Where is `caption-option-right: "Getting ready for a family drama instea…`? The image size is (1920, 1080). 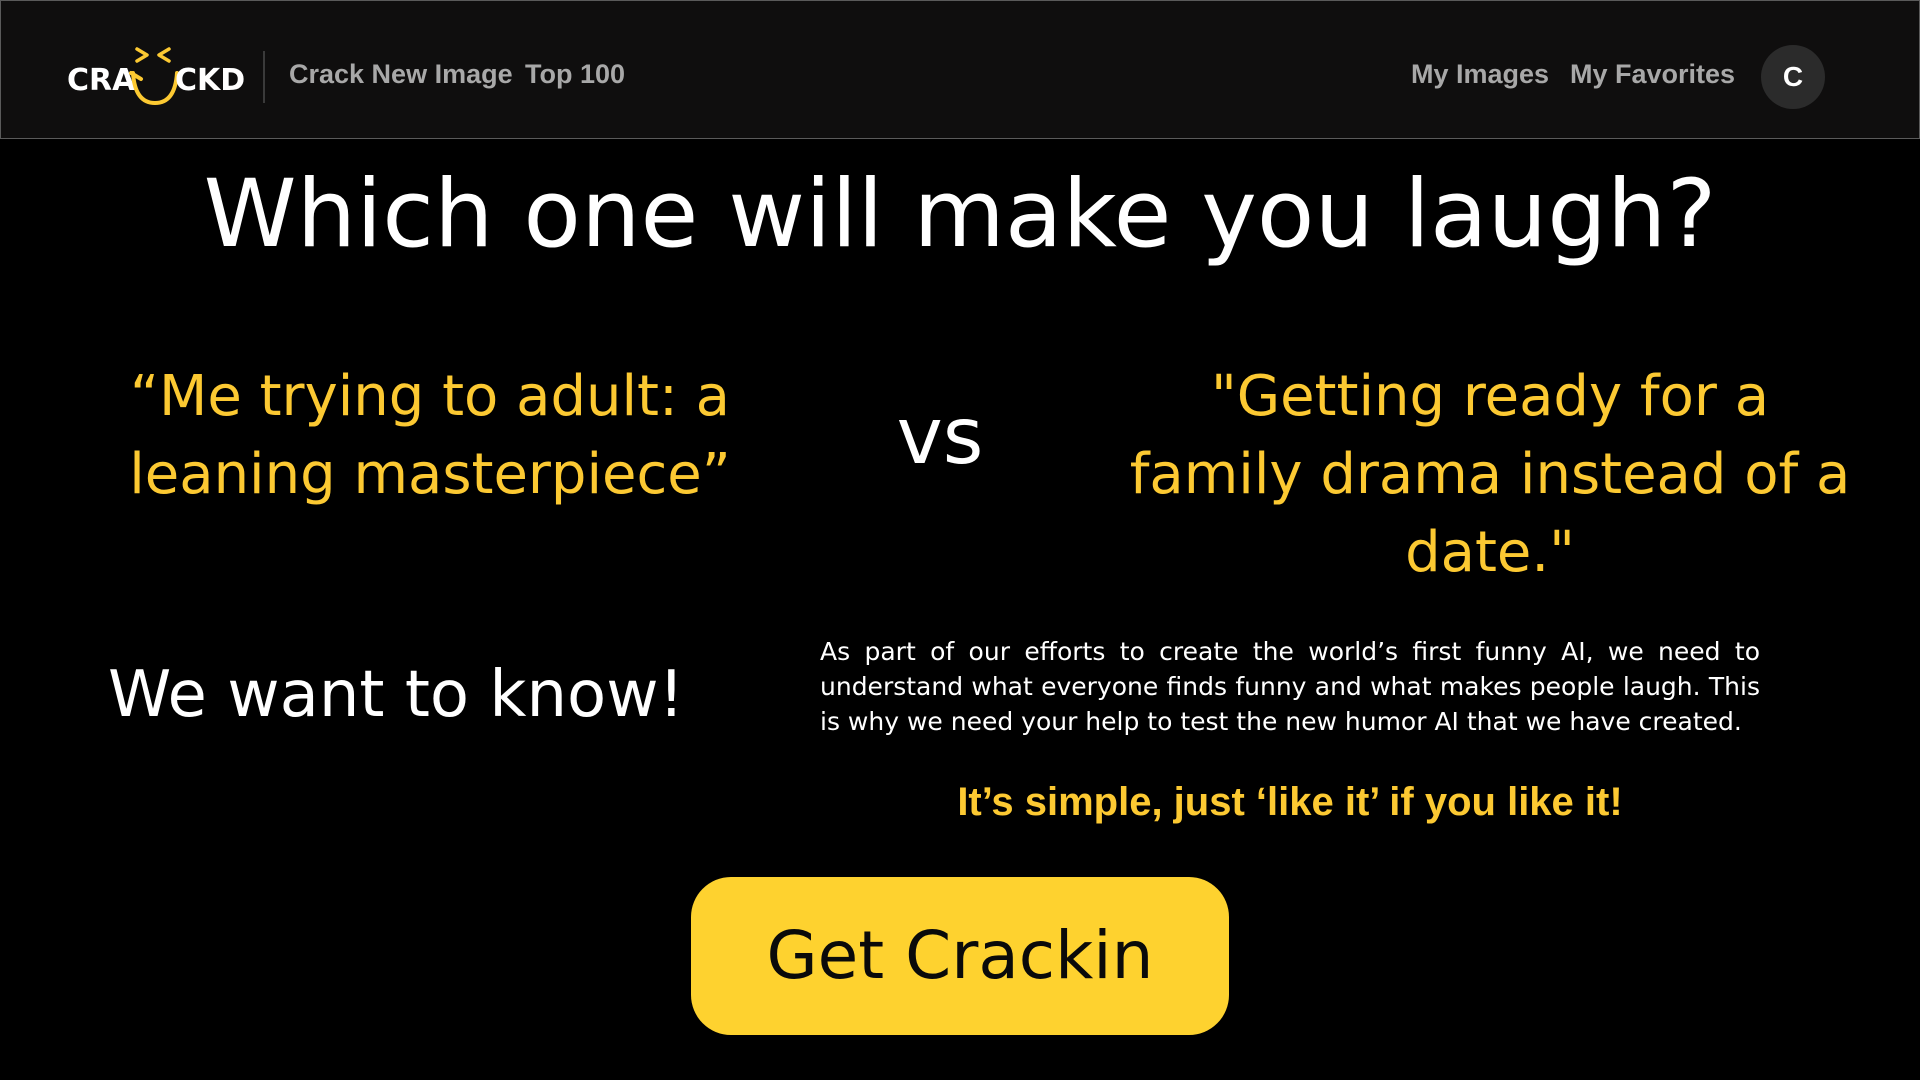
caption-option-right: "Getting ready for a family drama instea… is located at coordinates (1490, 474).